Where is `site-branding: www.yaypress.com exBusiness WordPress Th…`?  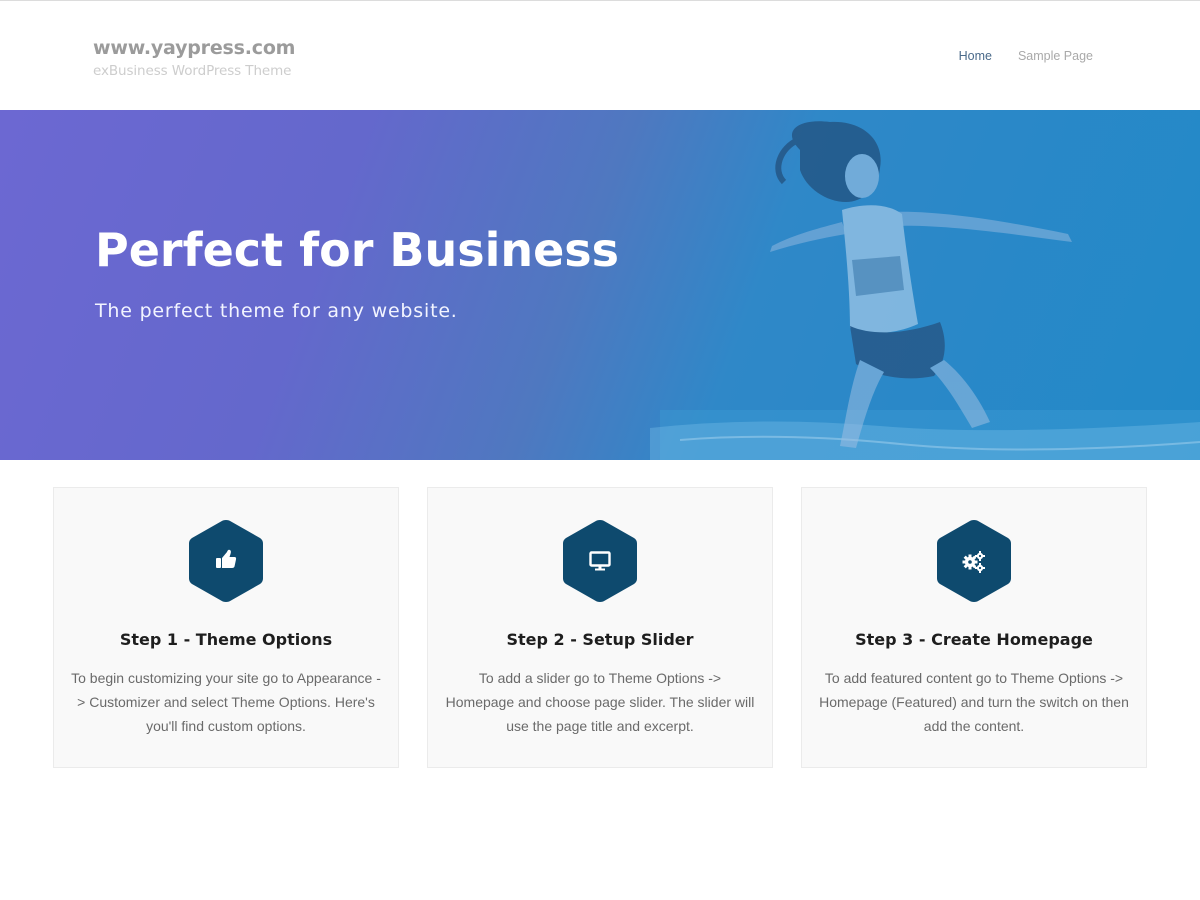
site-branding: www.yaypress.com exBusiness WordPress Th… is located at coordinates (194, 58).